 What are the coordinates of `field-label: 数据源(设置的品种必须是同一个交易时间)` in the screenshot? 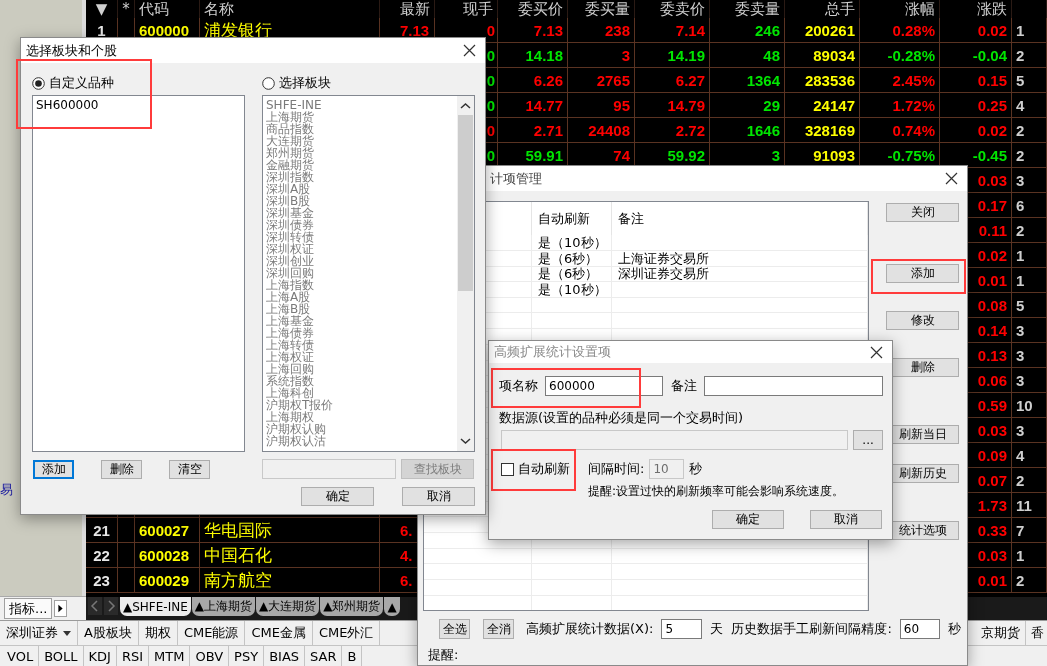 It's located at (621, 417).